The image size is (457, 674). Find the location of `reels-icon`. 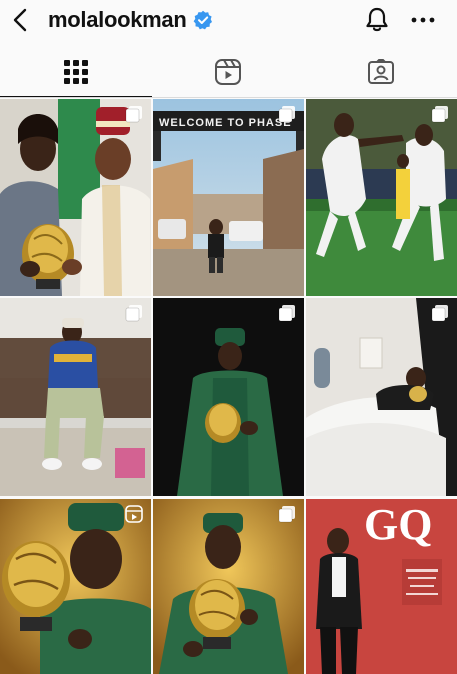

reels-icon is located at coordinates (228, 72).